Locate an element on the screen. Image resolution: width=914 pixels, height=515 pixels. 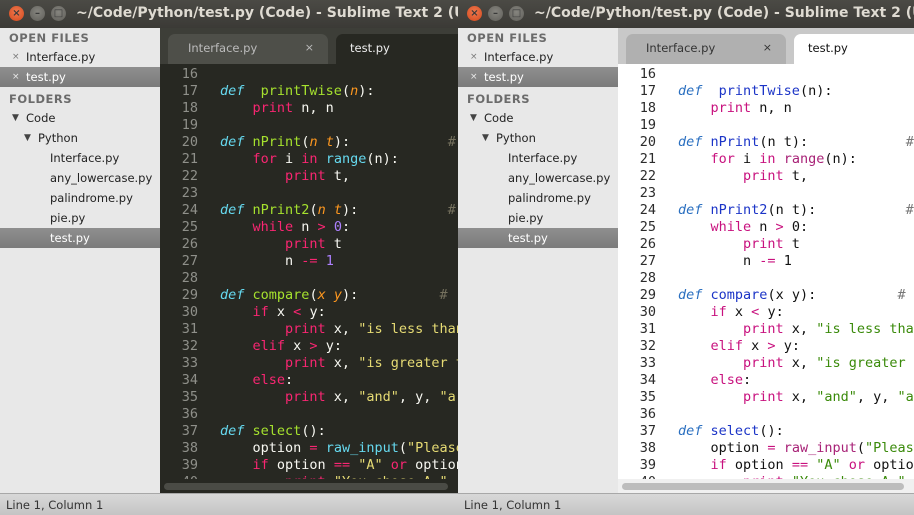
code-token: raw_input is located at coordinates (362, 448).